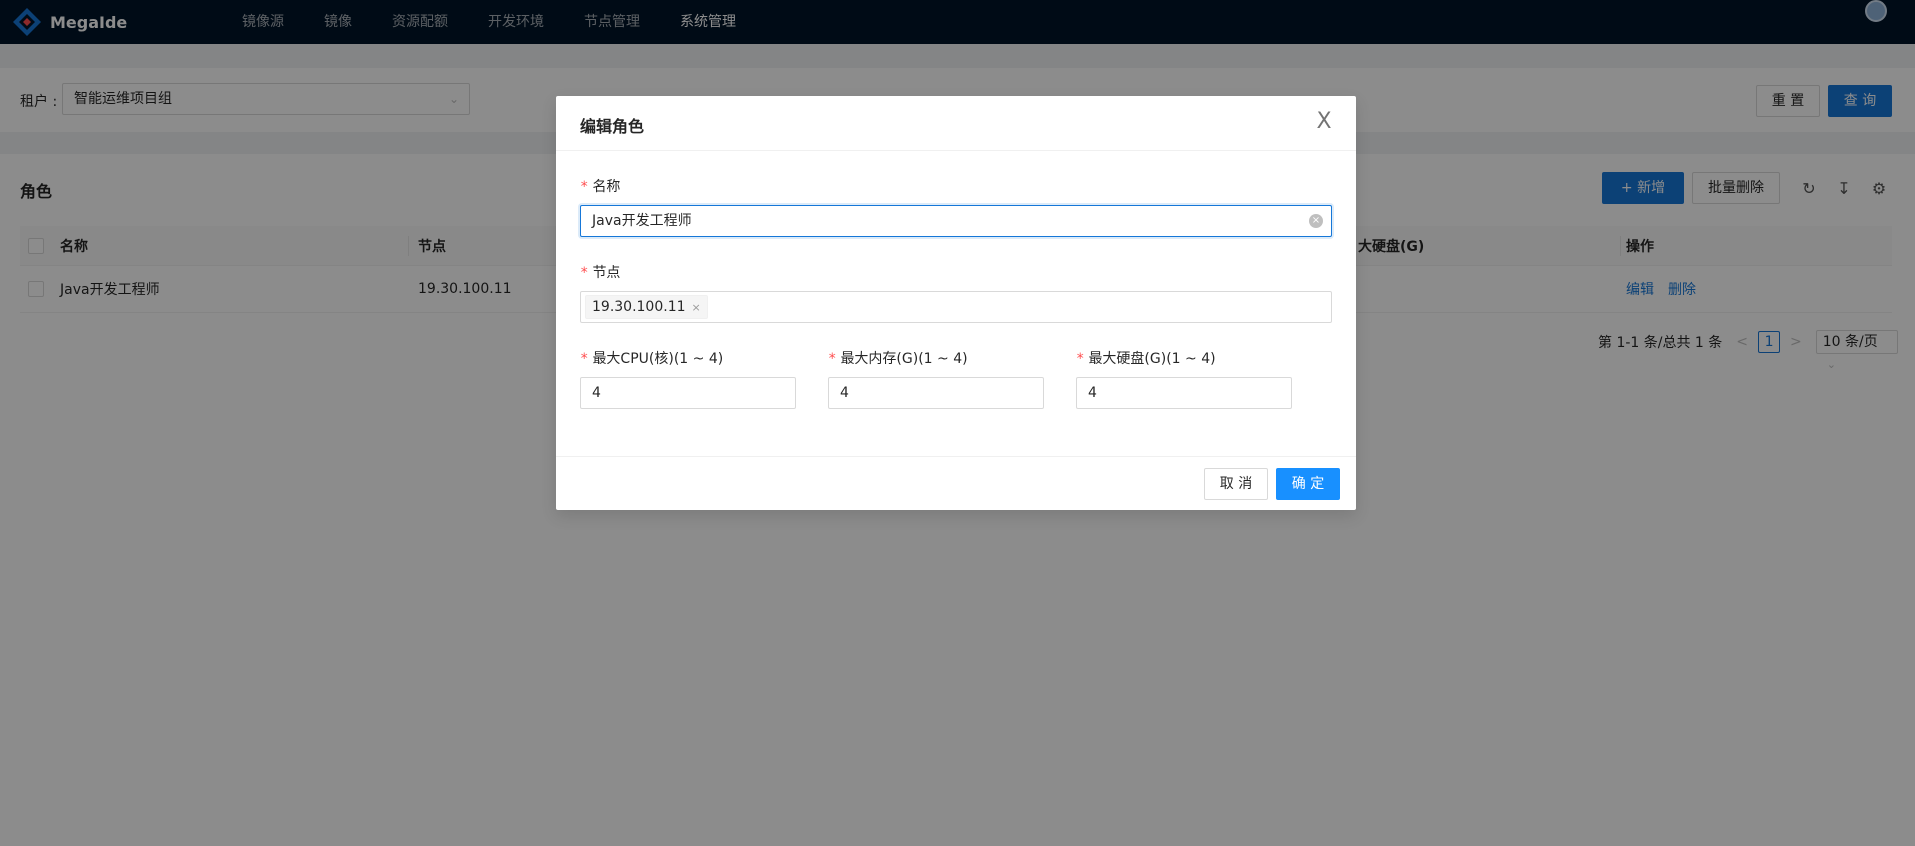 The width and height of the screenshot is (1915, 846). What do you see at coordinates (956, 123) in the screenshot?
I see `modal-header: 编辑角色 X` at bounding box center [956, 123].